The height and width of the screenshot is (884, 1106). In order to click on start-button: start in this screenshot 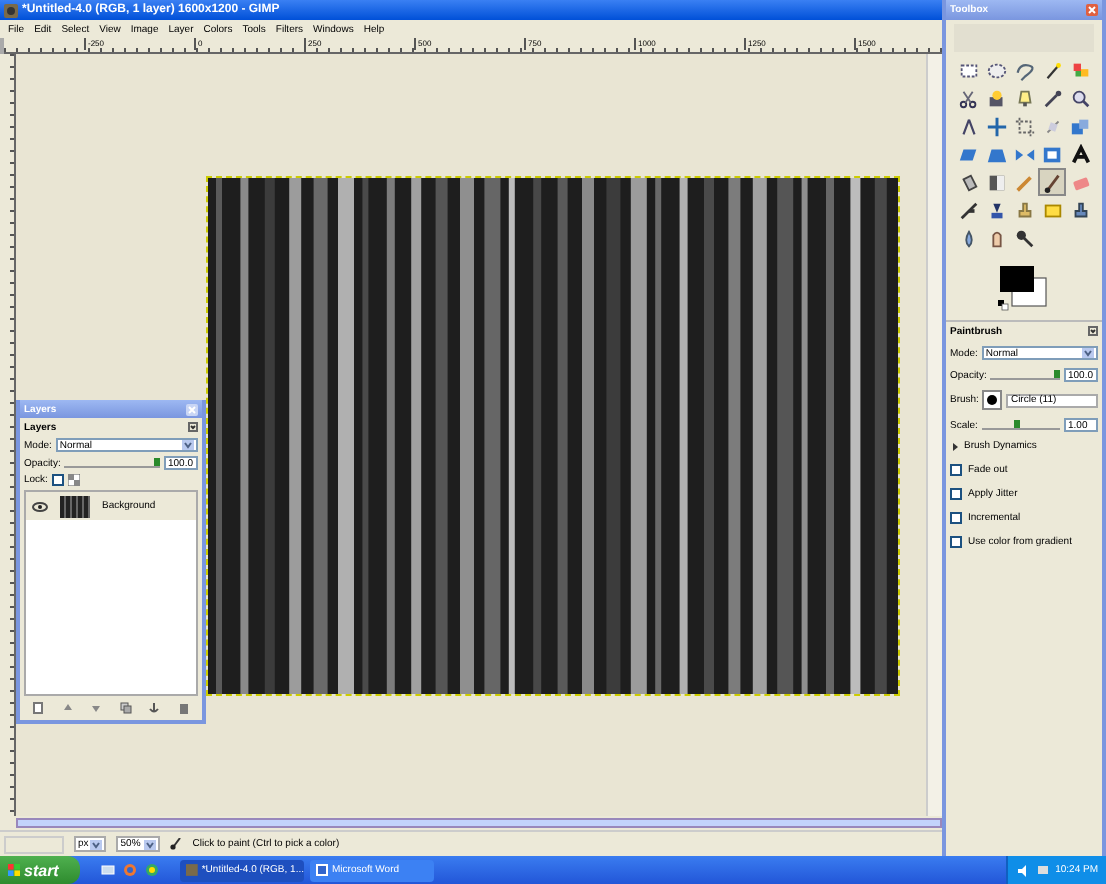, I will do `click(40, 870)`.